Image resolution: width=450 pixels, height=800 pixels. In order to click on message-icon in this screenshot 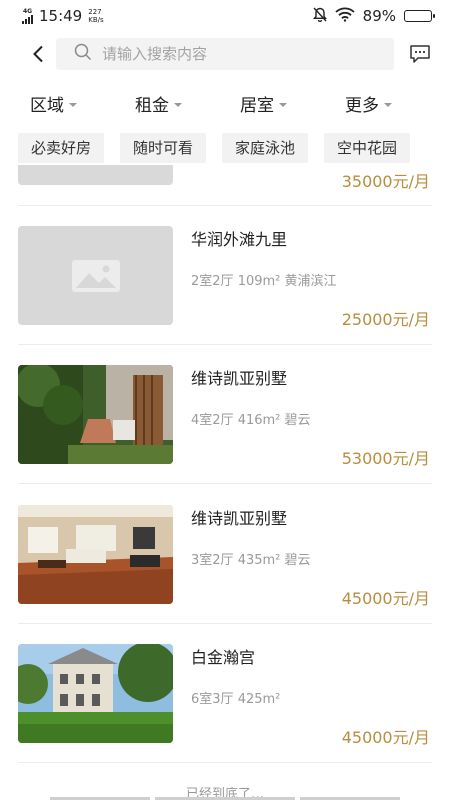, I will do `click(420, 54)`.